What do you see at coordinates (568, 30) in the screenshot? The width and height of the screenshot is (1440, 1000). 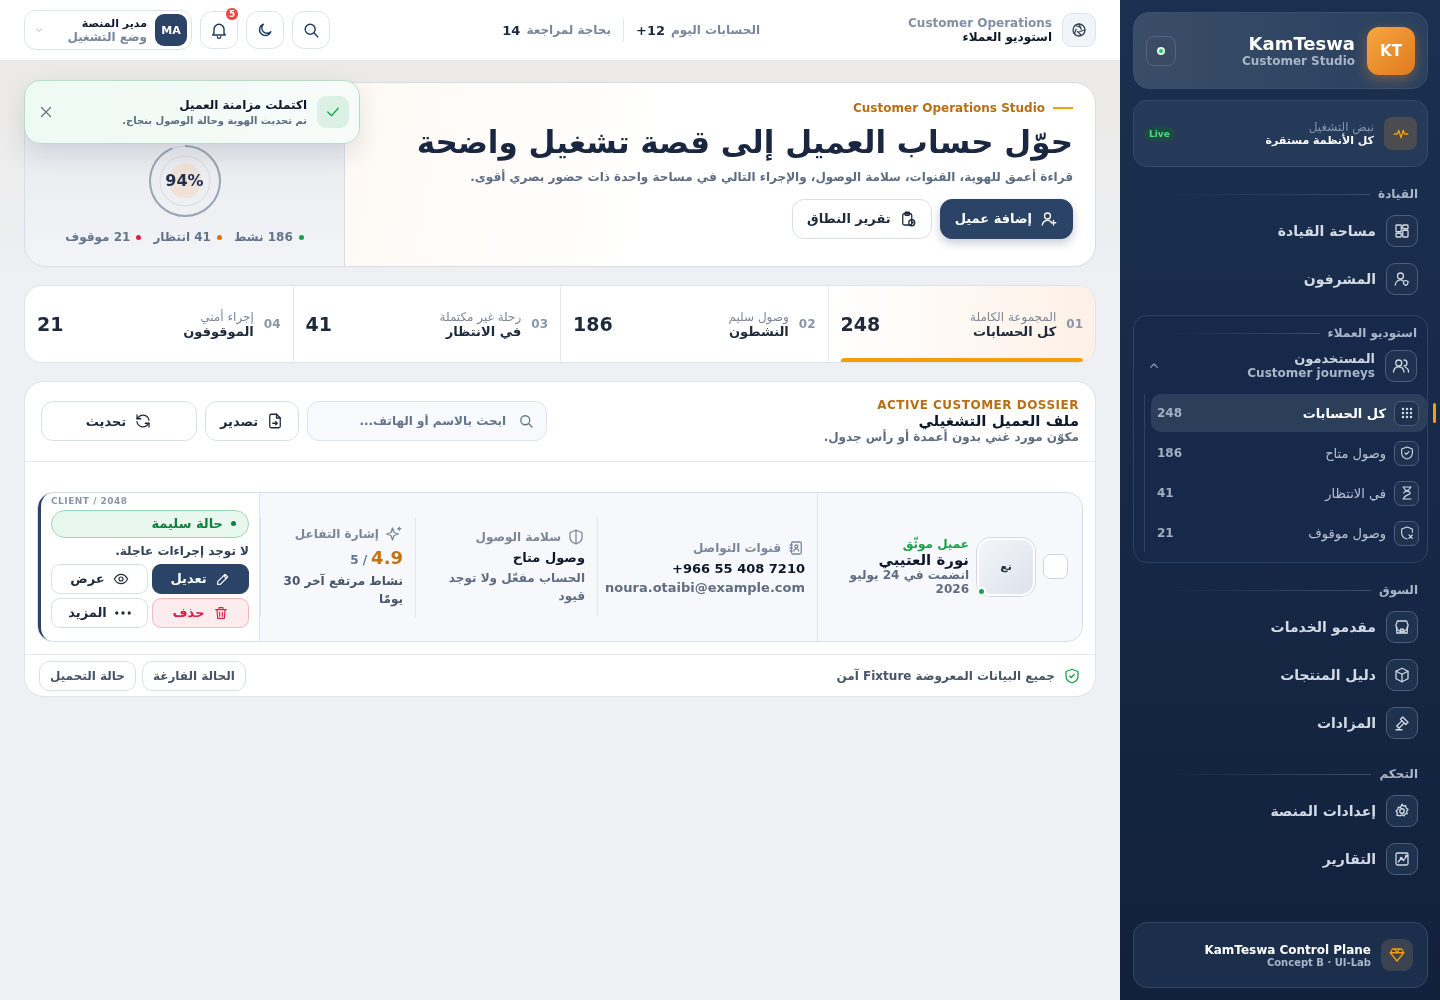 I see `stat-label: بحاجة لمراجعة` at bounding box center [568, 30].